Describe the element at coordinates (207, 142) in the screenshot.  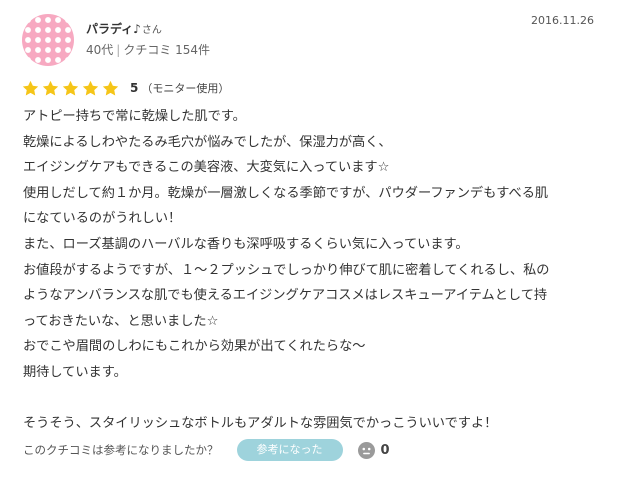
I see `review-line: 乾燥によるしわやたるみ毛穴が悩みでしたが、保湿力が高く、` at that location.